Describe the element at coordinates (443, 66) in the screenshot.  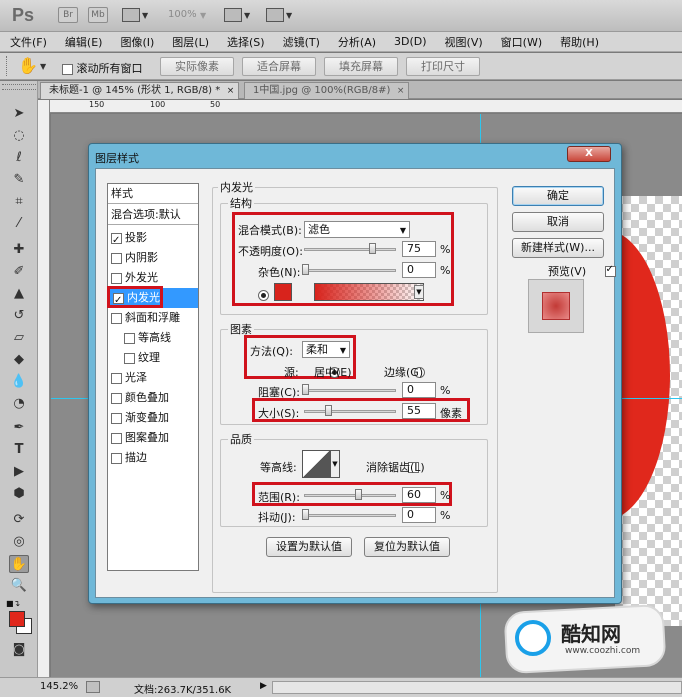
I see `print-size-button: 打印尺寸` at that location.